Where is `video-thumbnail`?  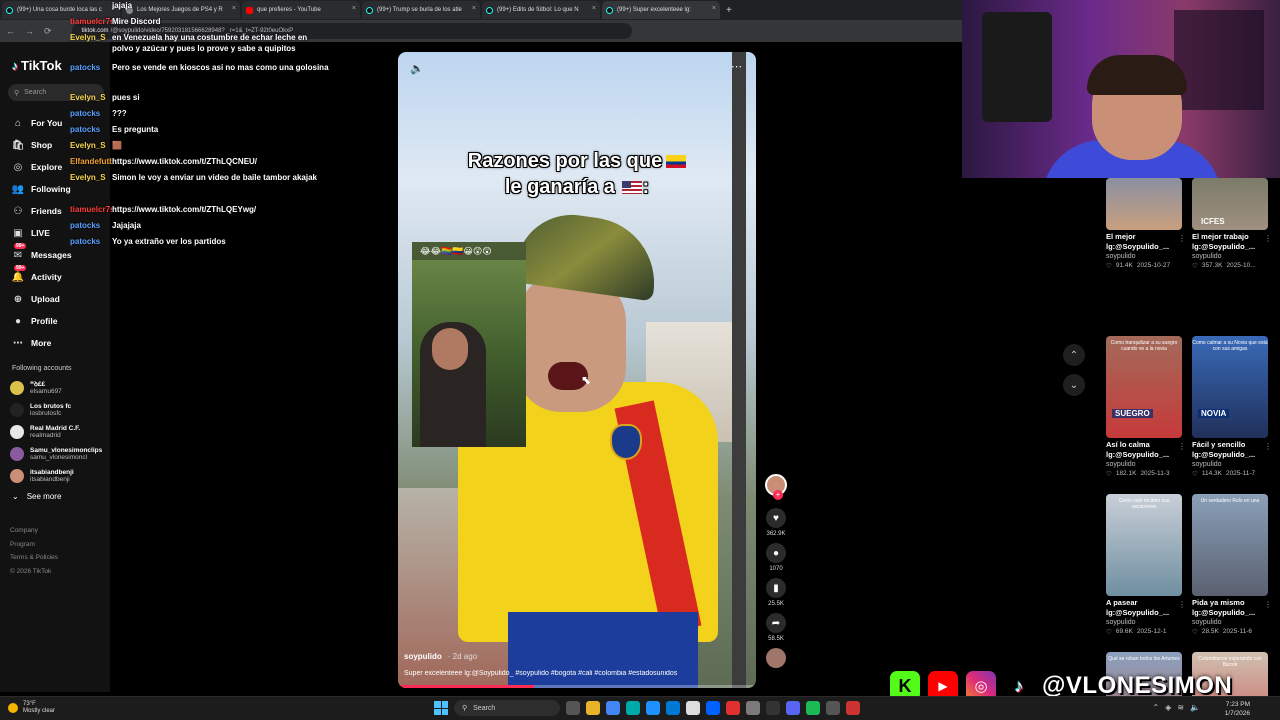
video-thumbnail is located at coordinates (1144, 204).